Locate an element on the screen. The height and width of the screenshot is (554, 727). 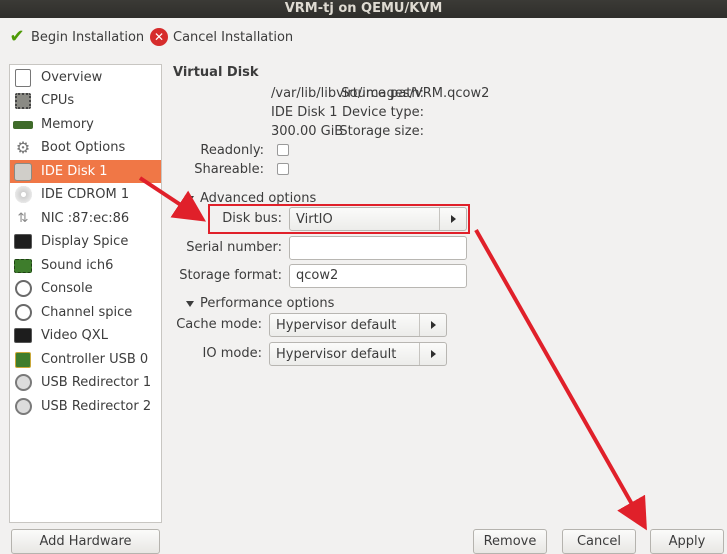
arrow-to-apply is located at coordinates (560, 380).